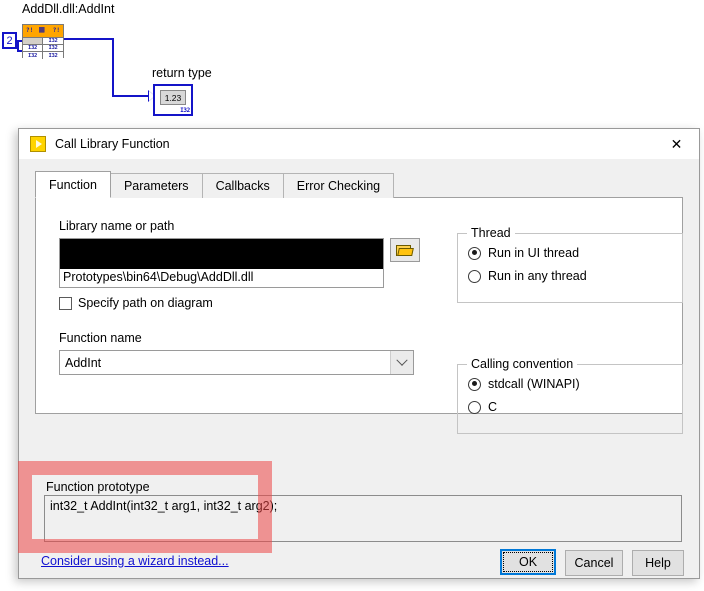 The height and width of the screenshot is (591, 704). What do you see at coordinates (491, 233) in the screenshot?
I see `thread-group-title: Thread` at bounding box center [491, 233].